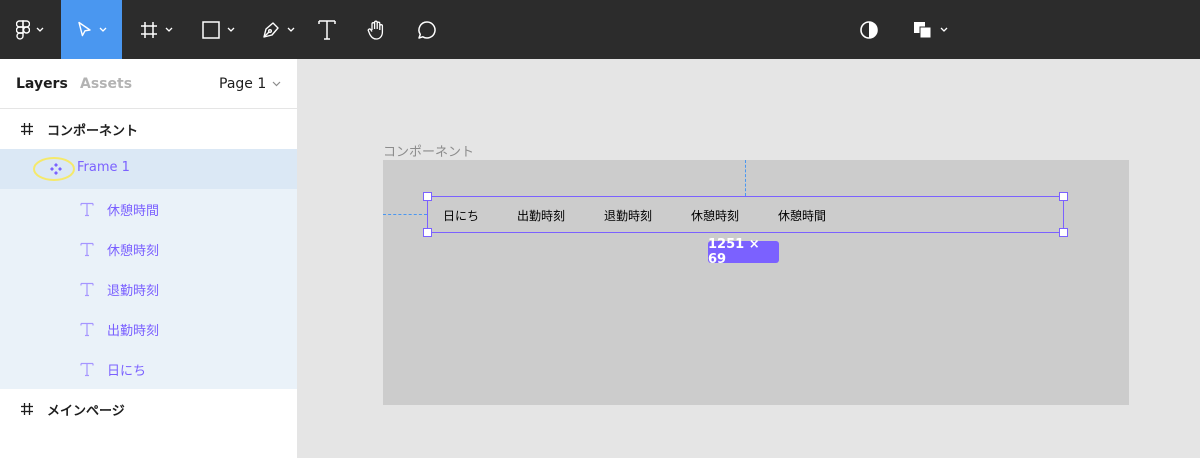 The width and height of the screenshot is (1200, 458). What do you see at coordinates (148, 84) in the screenshot?
I see `panel-tab-bar: Layers Assets Page 1` at bounding box center [148, 84].